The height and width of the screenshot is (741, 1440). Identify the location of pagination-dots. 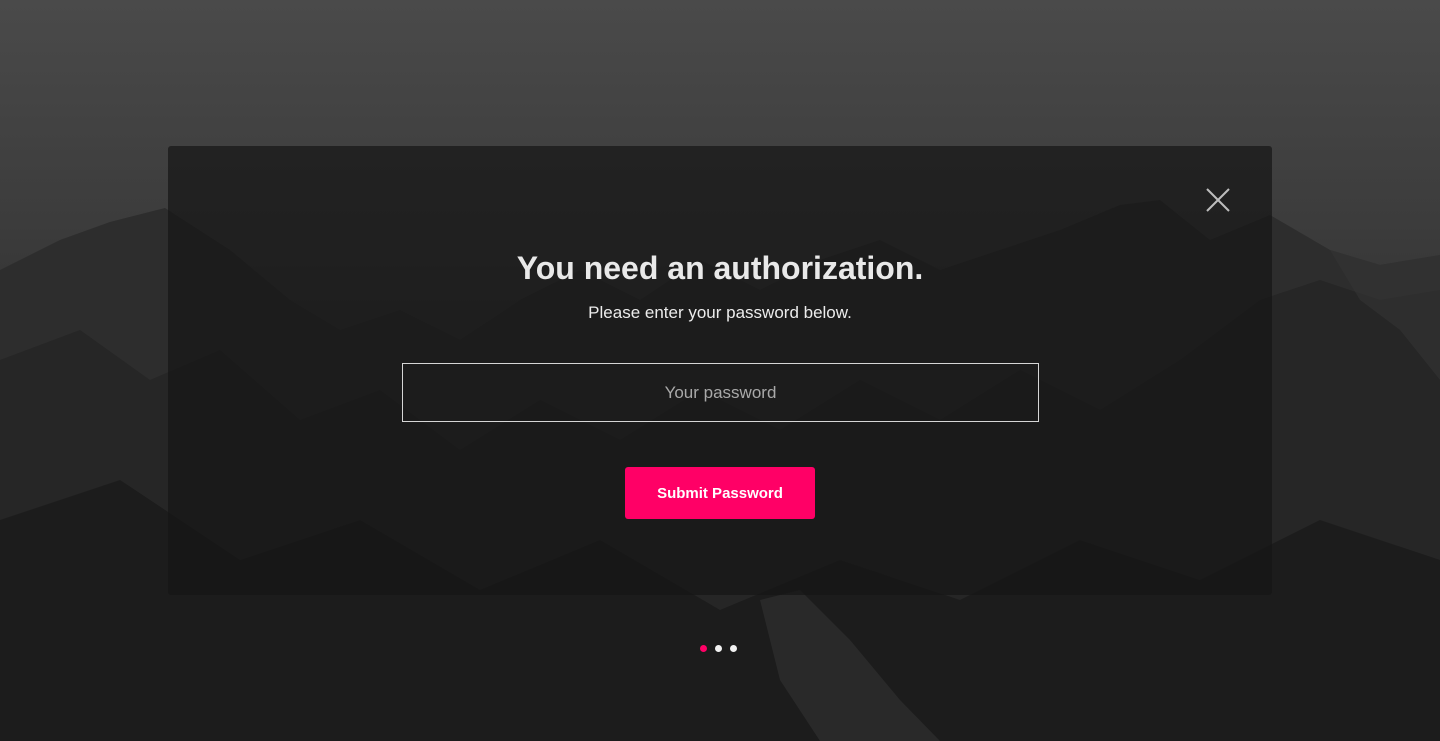
(718, 649).